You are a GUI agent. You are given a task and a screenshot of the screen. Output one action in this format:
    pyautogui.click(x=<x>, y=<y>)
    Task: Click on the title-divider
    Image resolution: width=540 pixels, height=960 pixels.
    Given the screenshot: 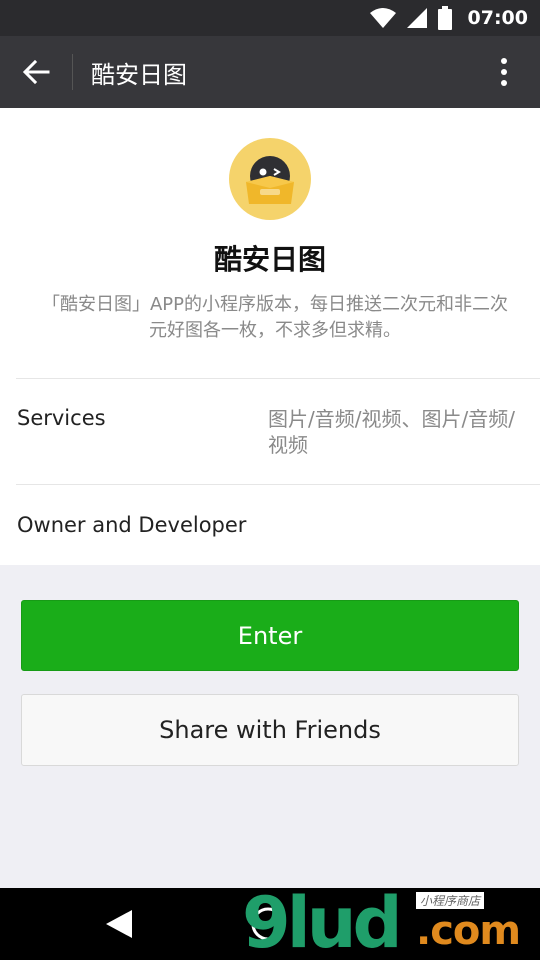 What is the action you would take?
    pyautogui.click(x=72, y=72)
    